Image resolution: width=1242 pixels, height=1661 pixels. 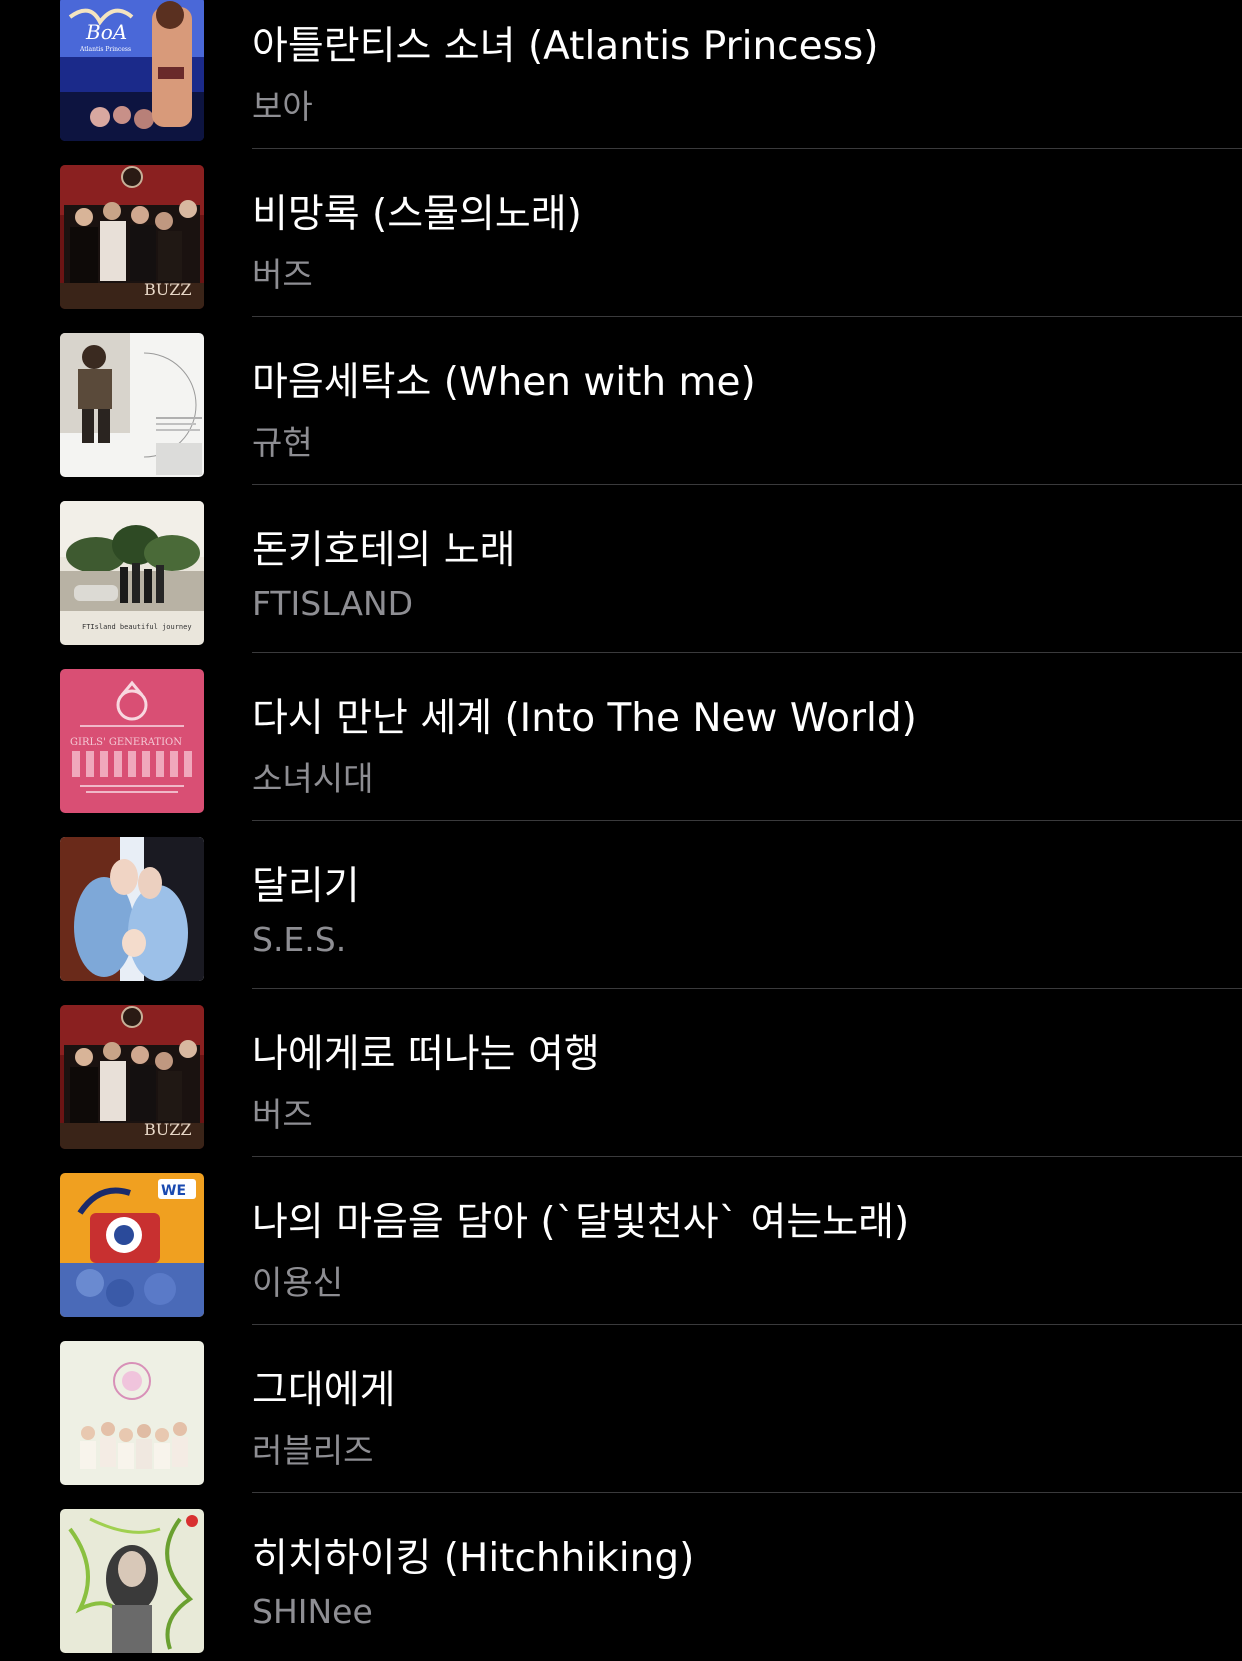 I want to click on song-artist: 규현, so click(x=282, y=442).